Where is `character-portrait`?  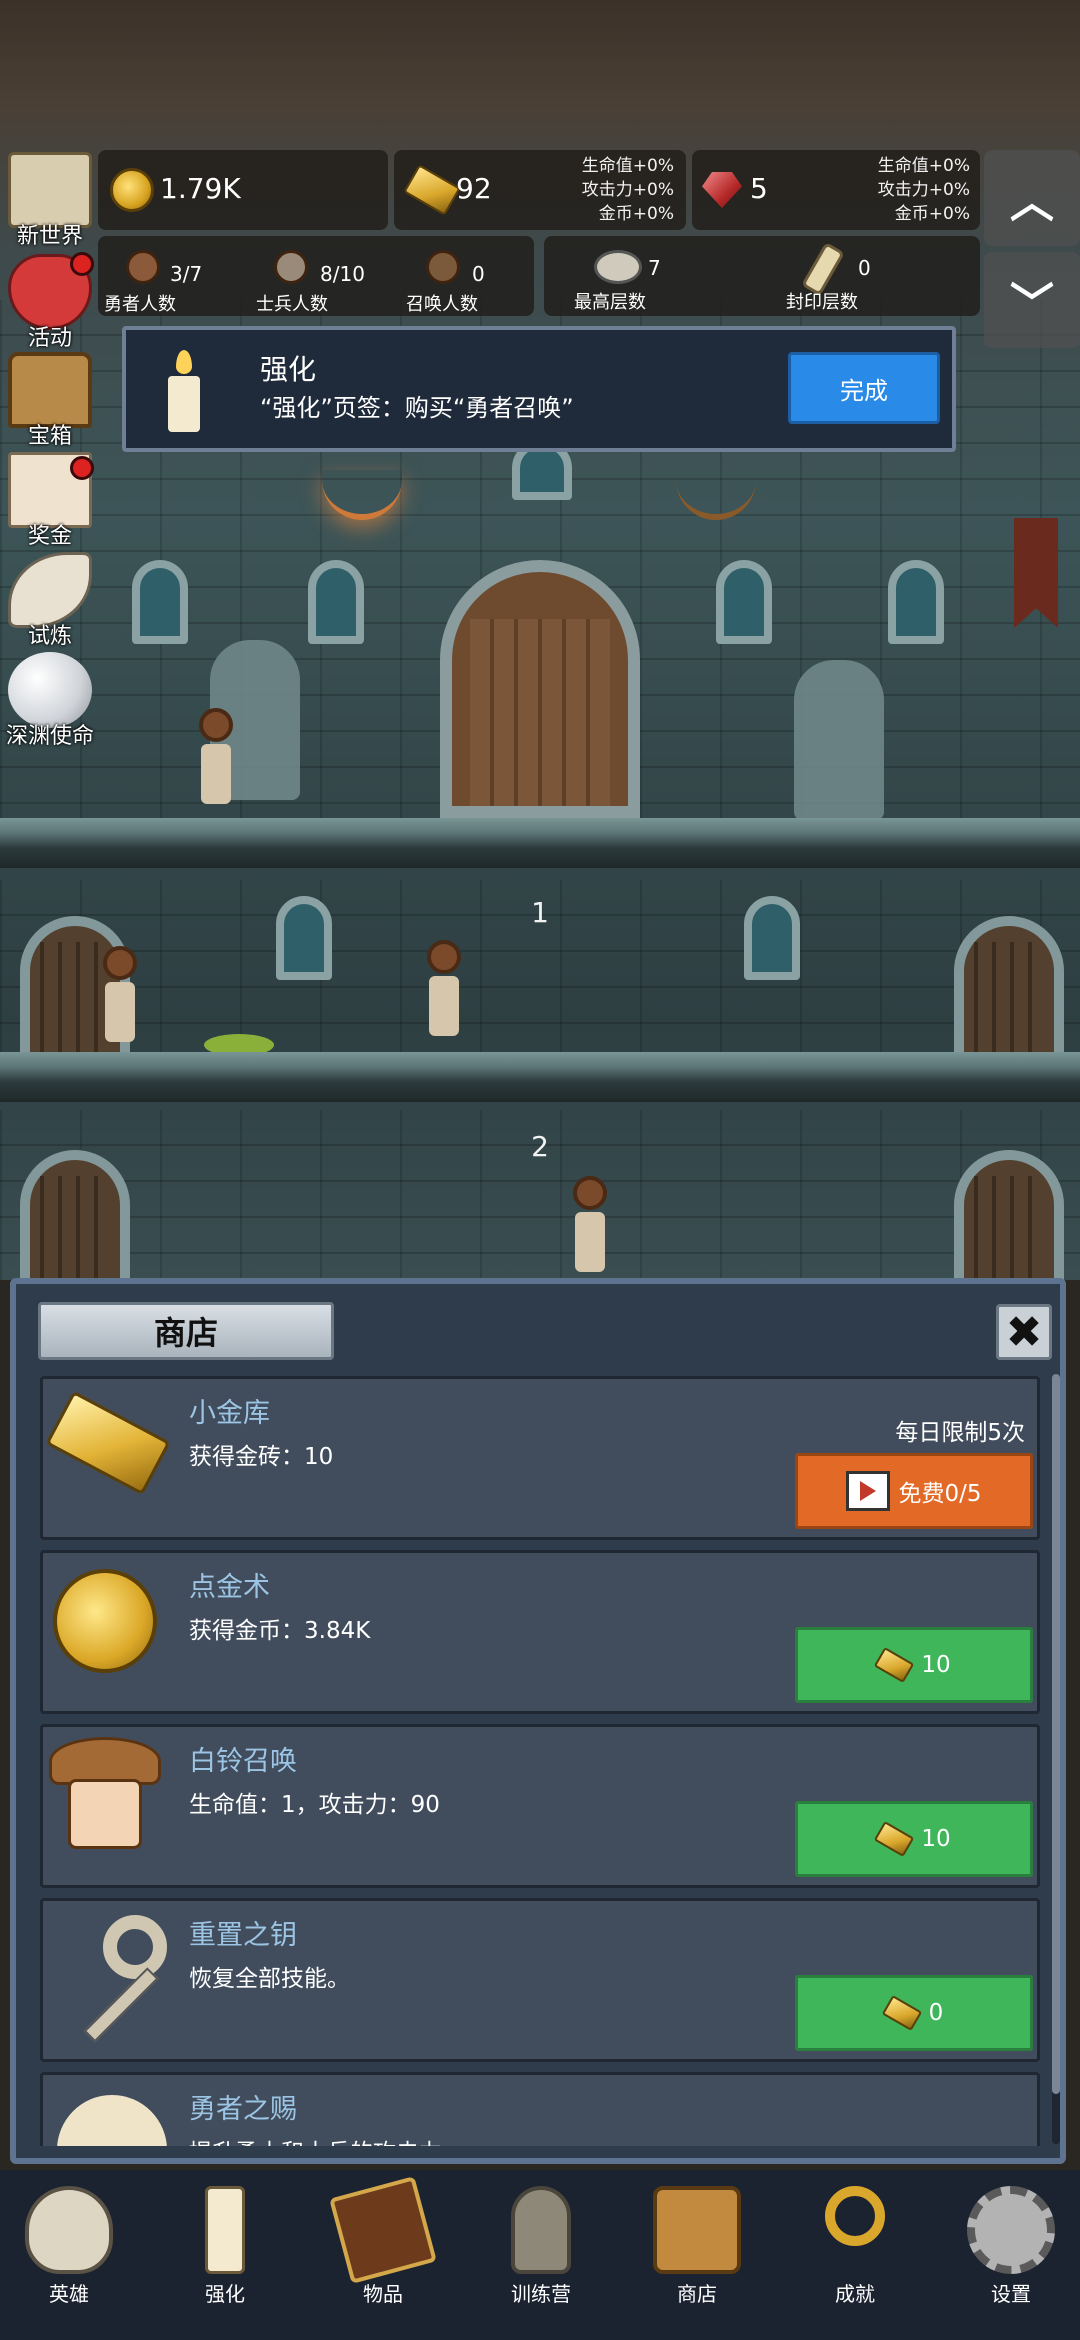
character-portrait is located at coordinates (105, 1798).